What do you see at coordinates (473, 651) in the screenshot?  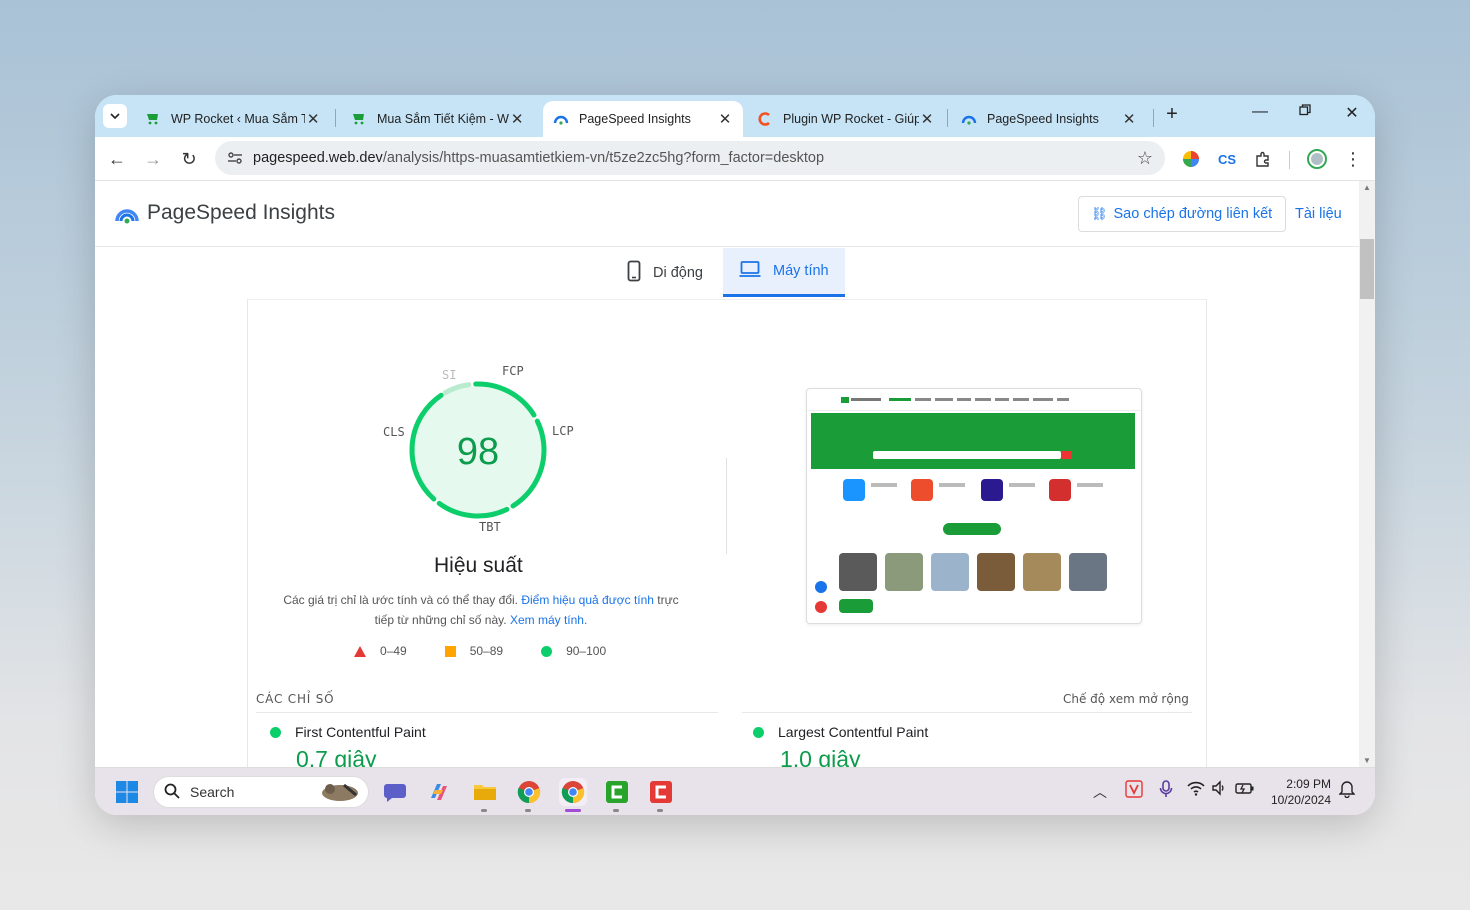 I see `legend-average: 50–89` at bounding box center [473, 651].